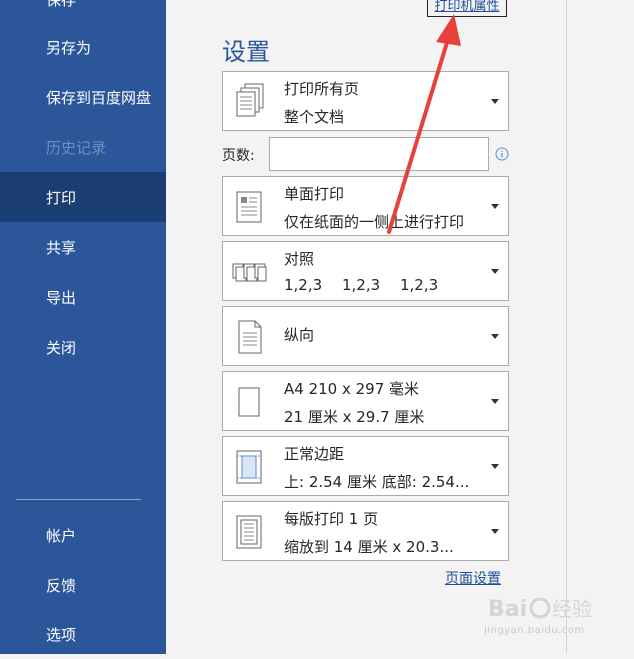 The height and width of the screenshot is (659, 634). What do you see at coordinates (507, 609) in the screenshot?
I see `svg-text: Bai` at bounding box center [507, 609].